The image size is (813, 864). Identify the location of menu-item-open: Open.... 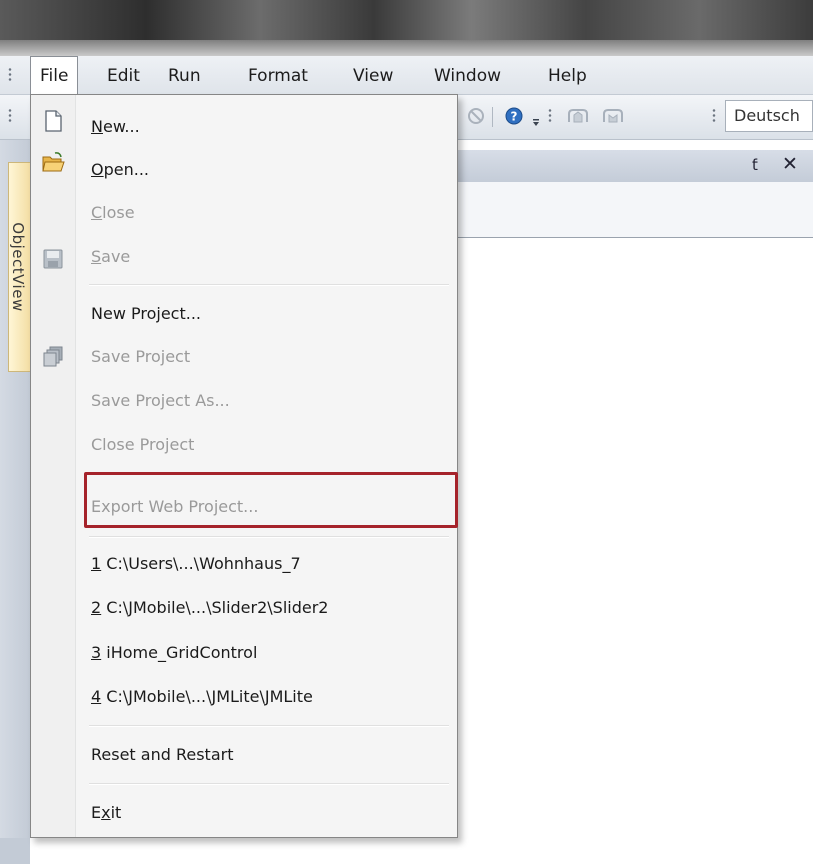
(120, 169).